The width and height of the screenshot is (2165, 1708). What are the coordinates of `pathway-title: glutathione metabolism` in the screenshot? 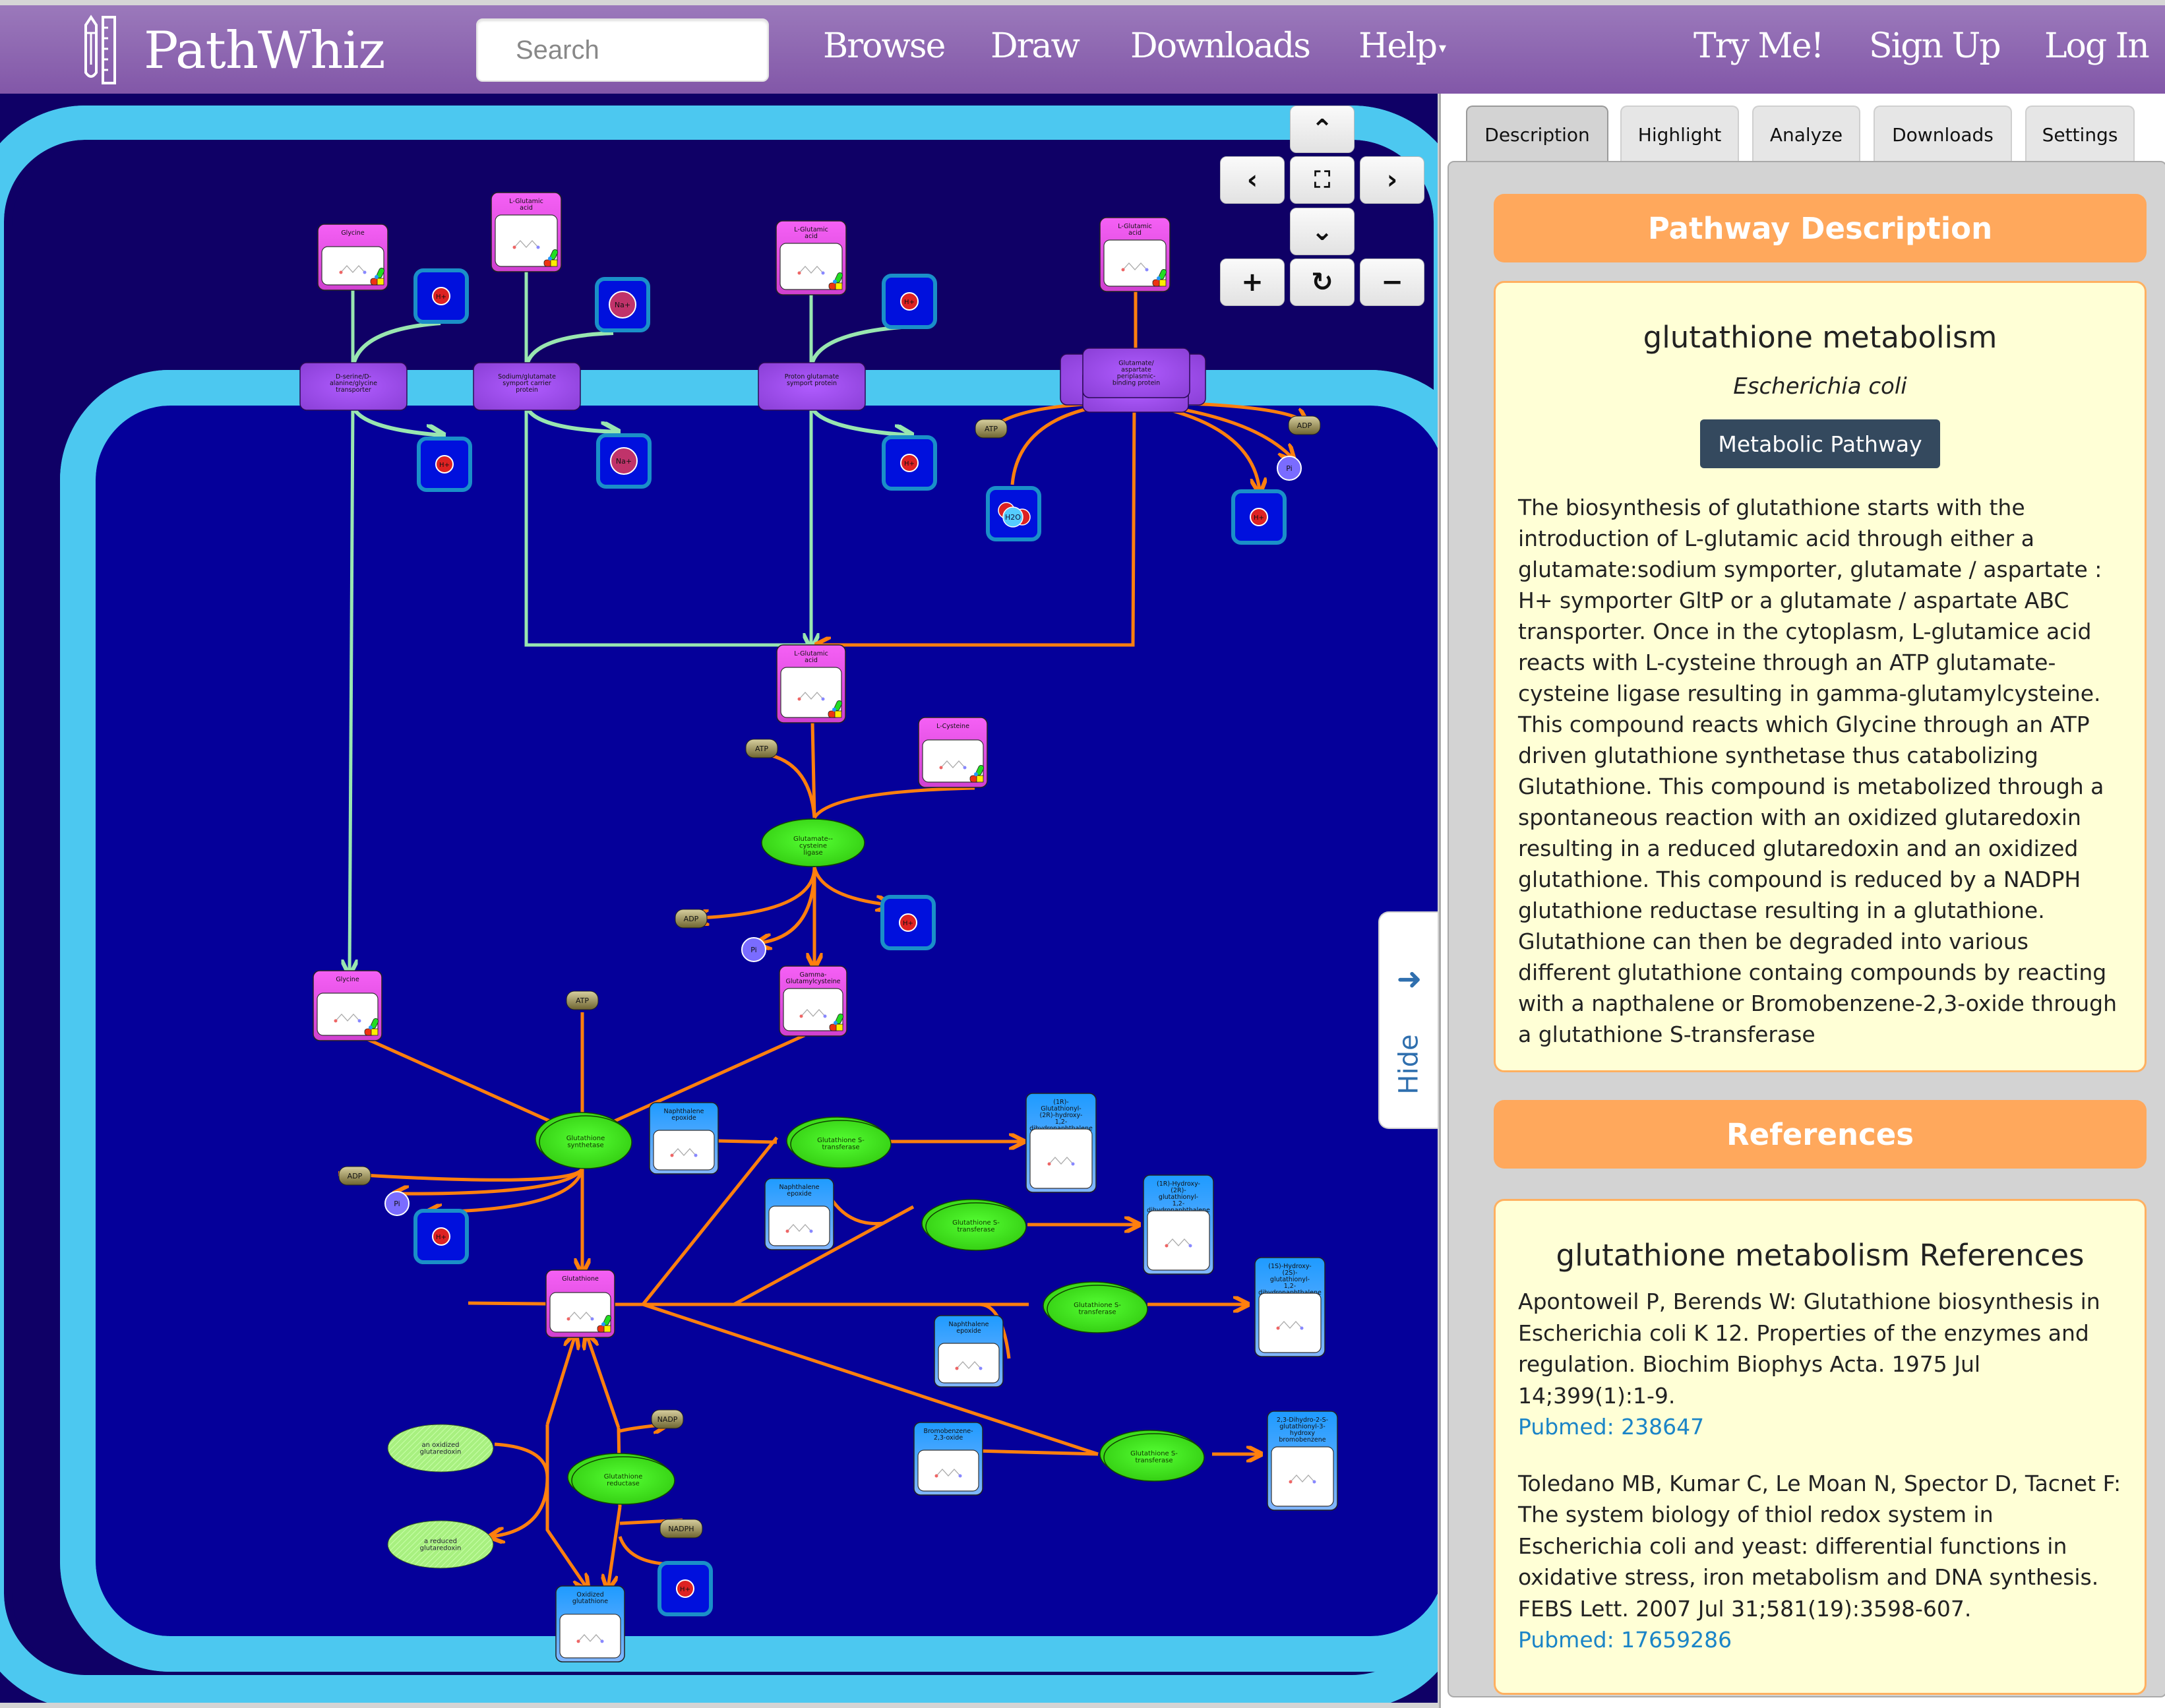 It's located at (1820, 337).